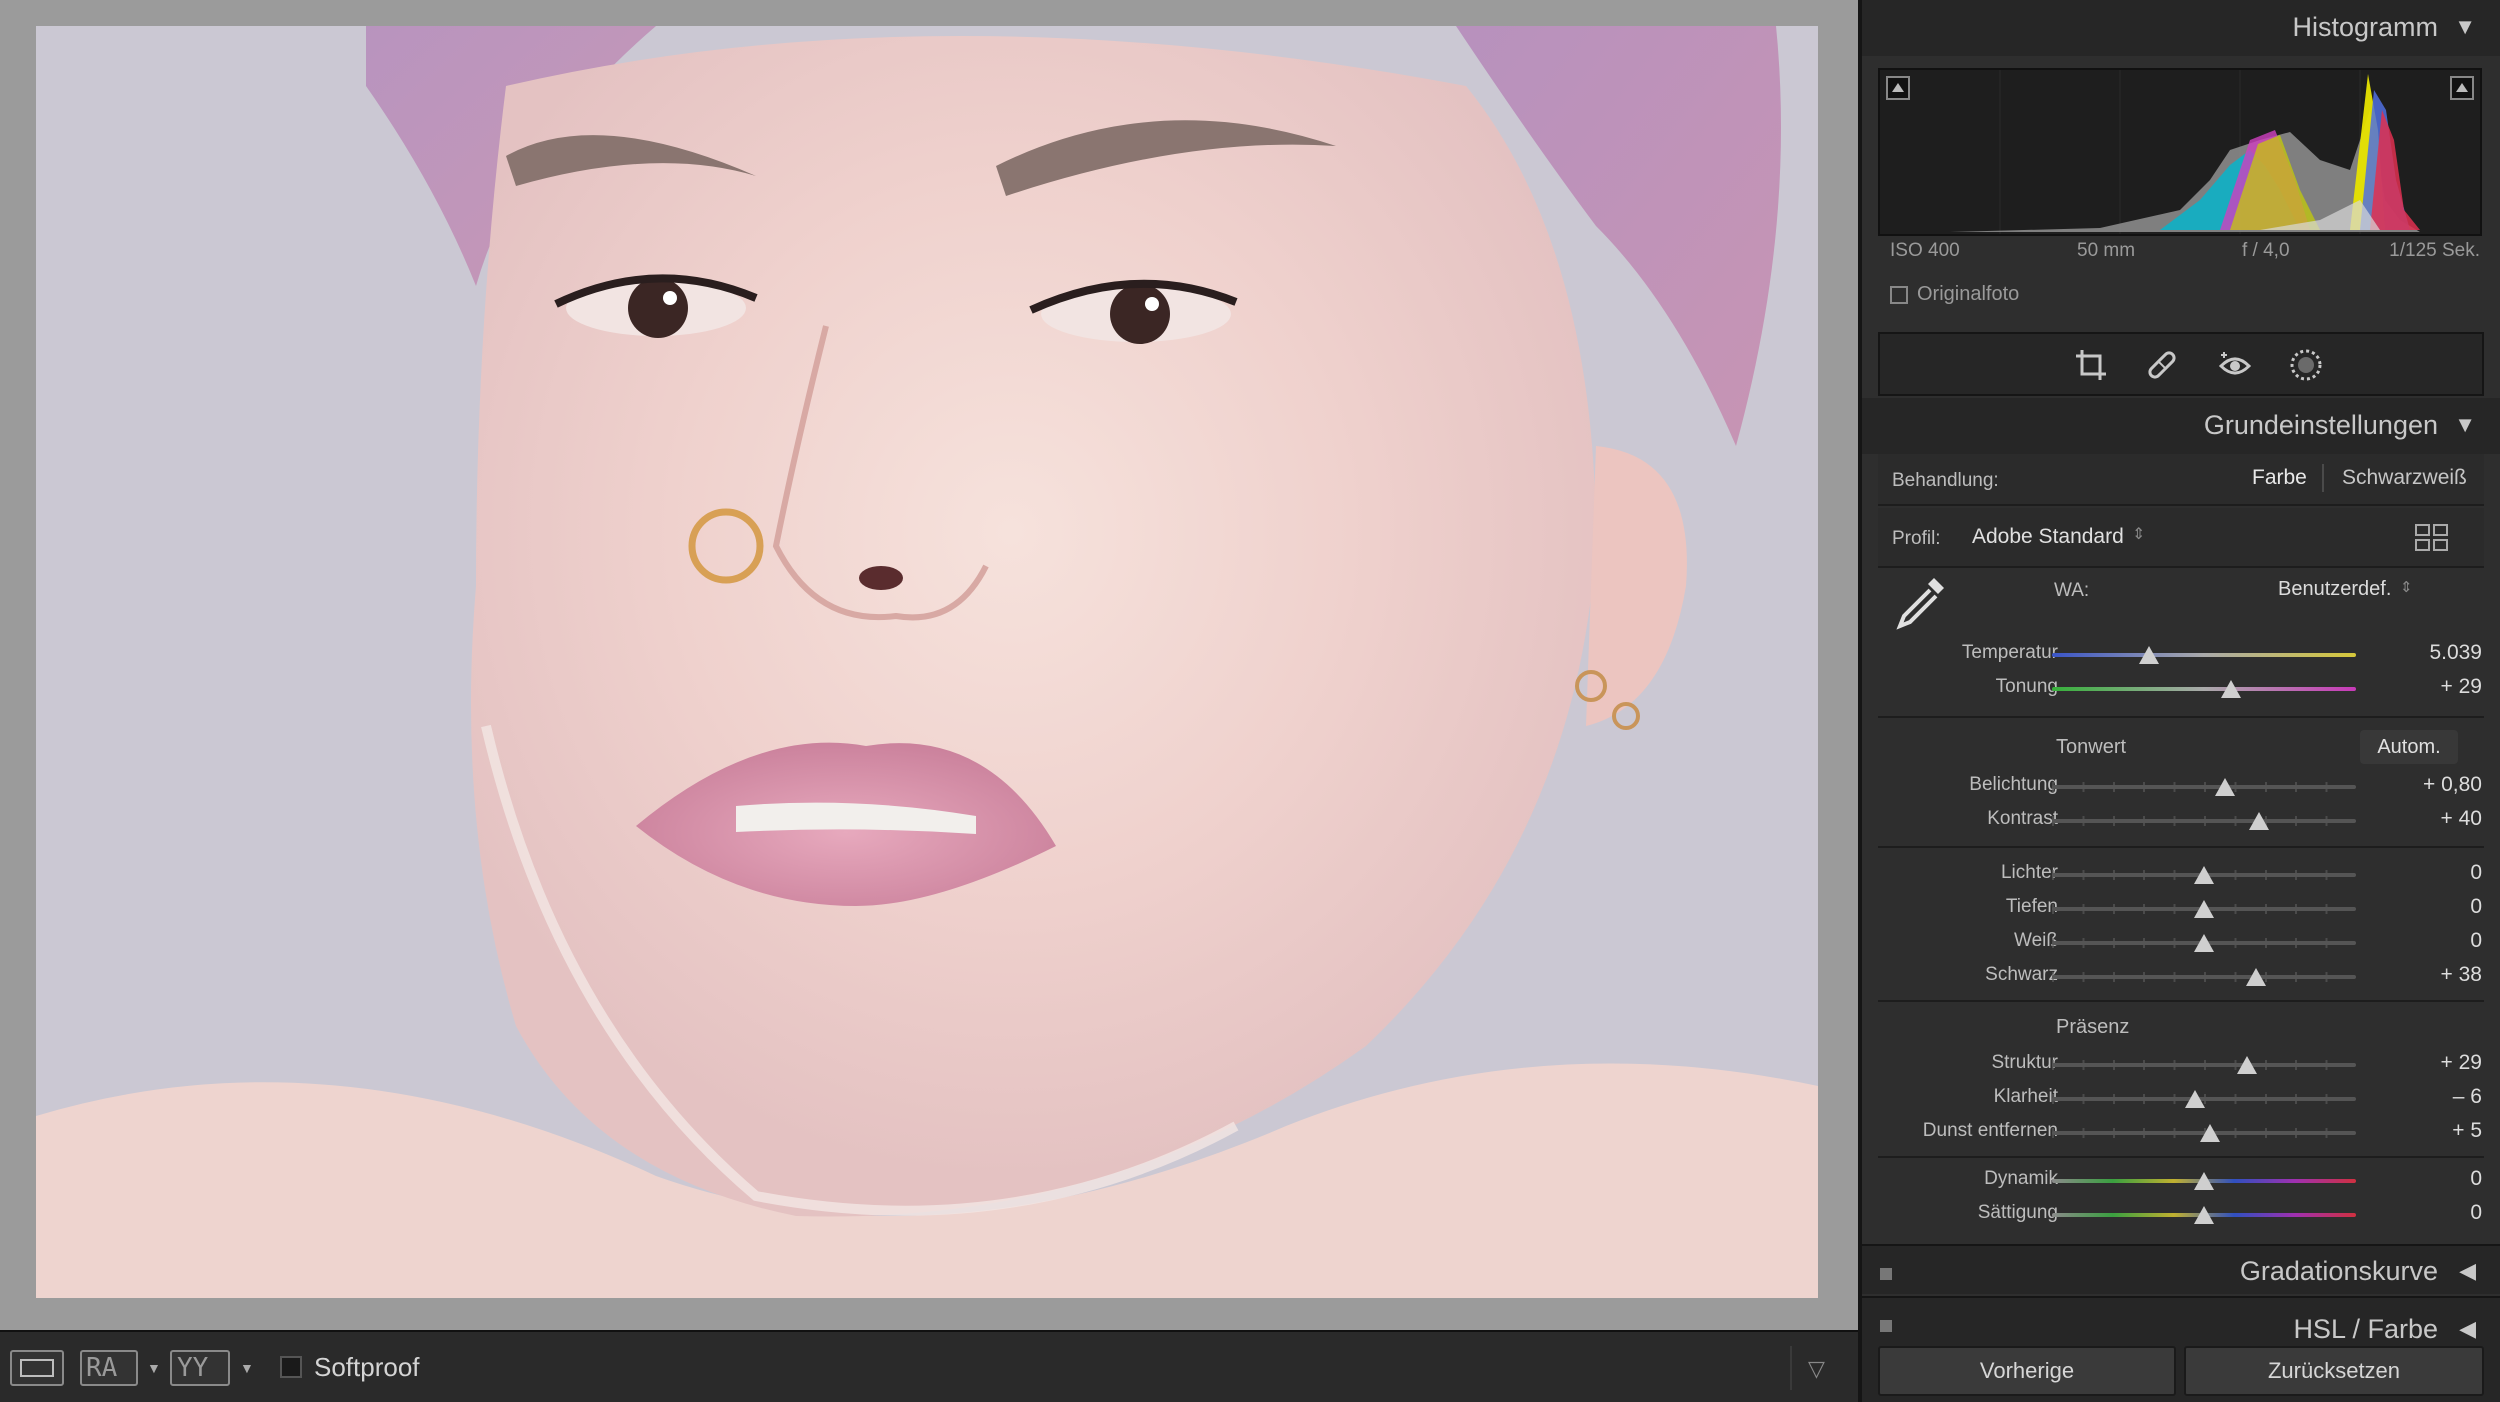  Describe the element at coordinates (2048, 537) in the screenshot. I see `profile-select: Adobe Standard` at that location.